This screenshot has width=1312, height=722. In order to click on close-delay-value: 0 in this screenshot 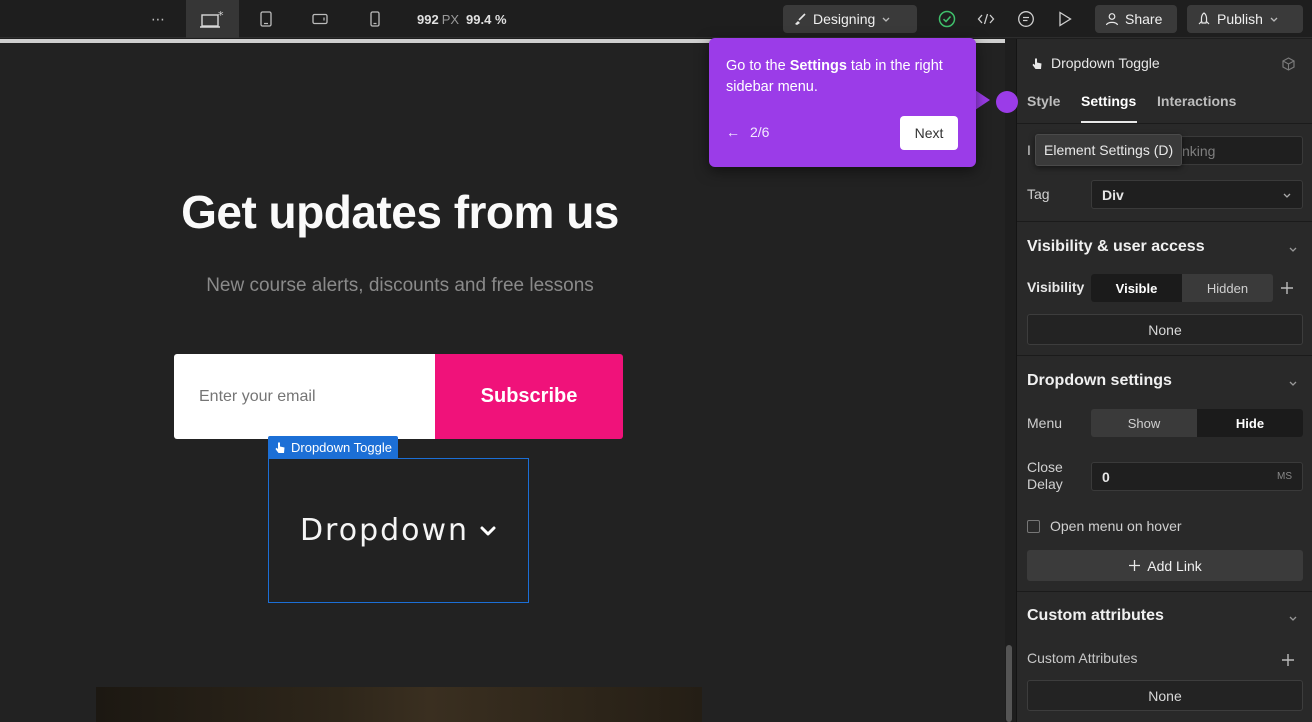, I will do `click(1106, 476)`.